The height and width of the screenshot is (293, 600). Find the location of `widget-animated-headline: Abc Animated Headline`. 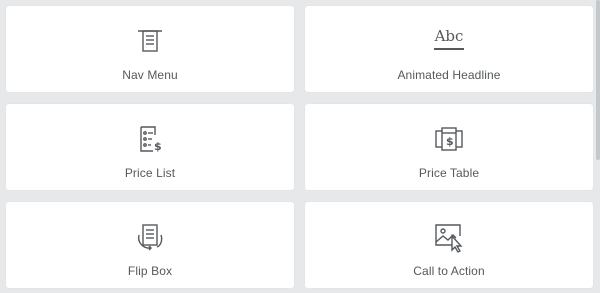

widget-animated-headline: Abc Animated Headline is located at coordinates (449, 49).